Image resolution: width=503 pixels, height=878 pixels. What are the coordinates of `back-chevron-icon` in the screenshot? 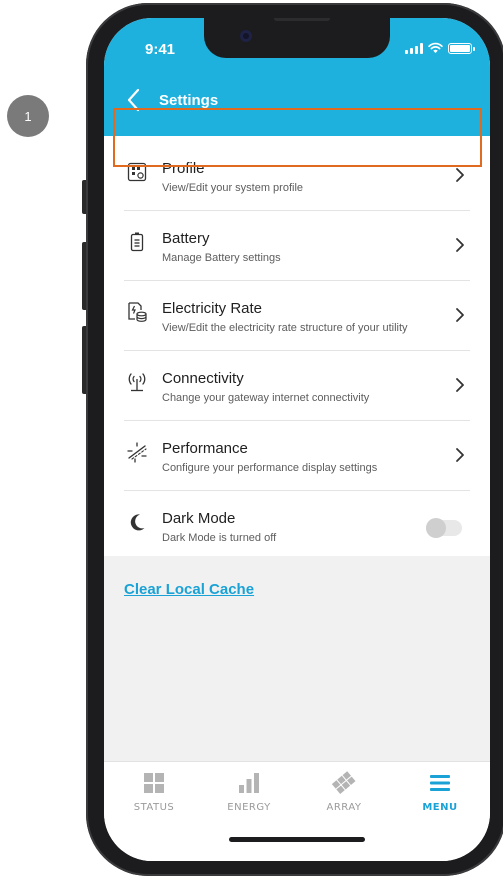 It's located at (133, 100).